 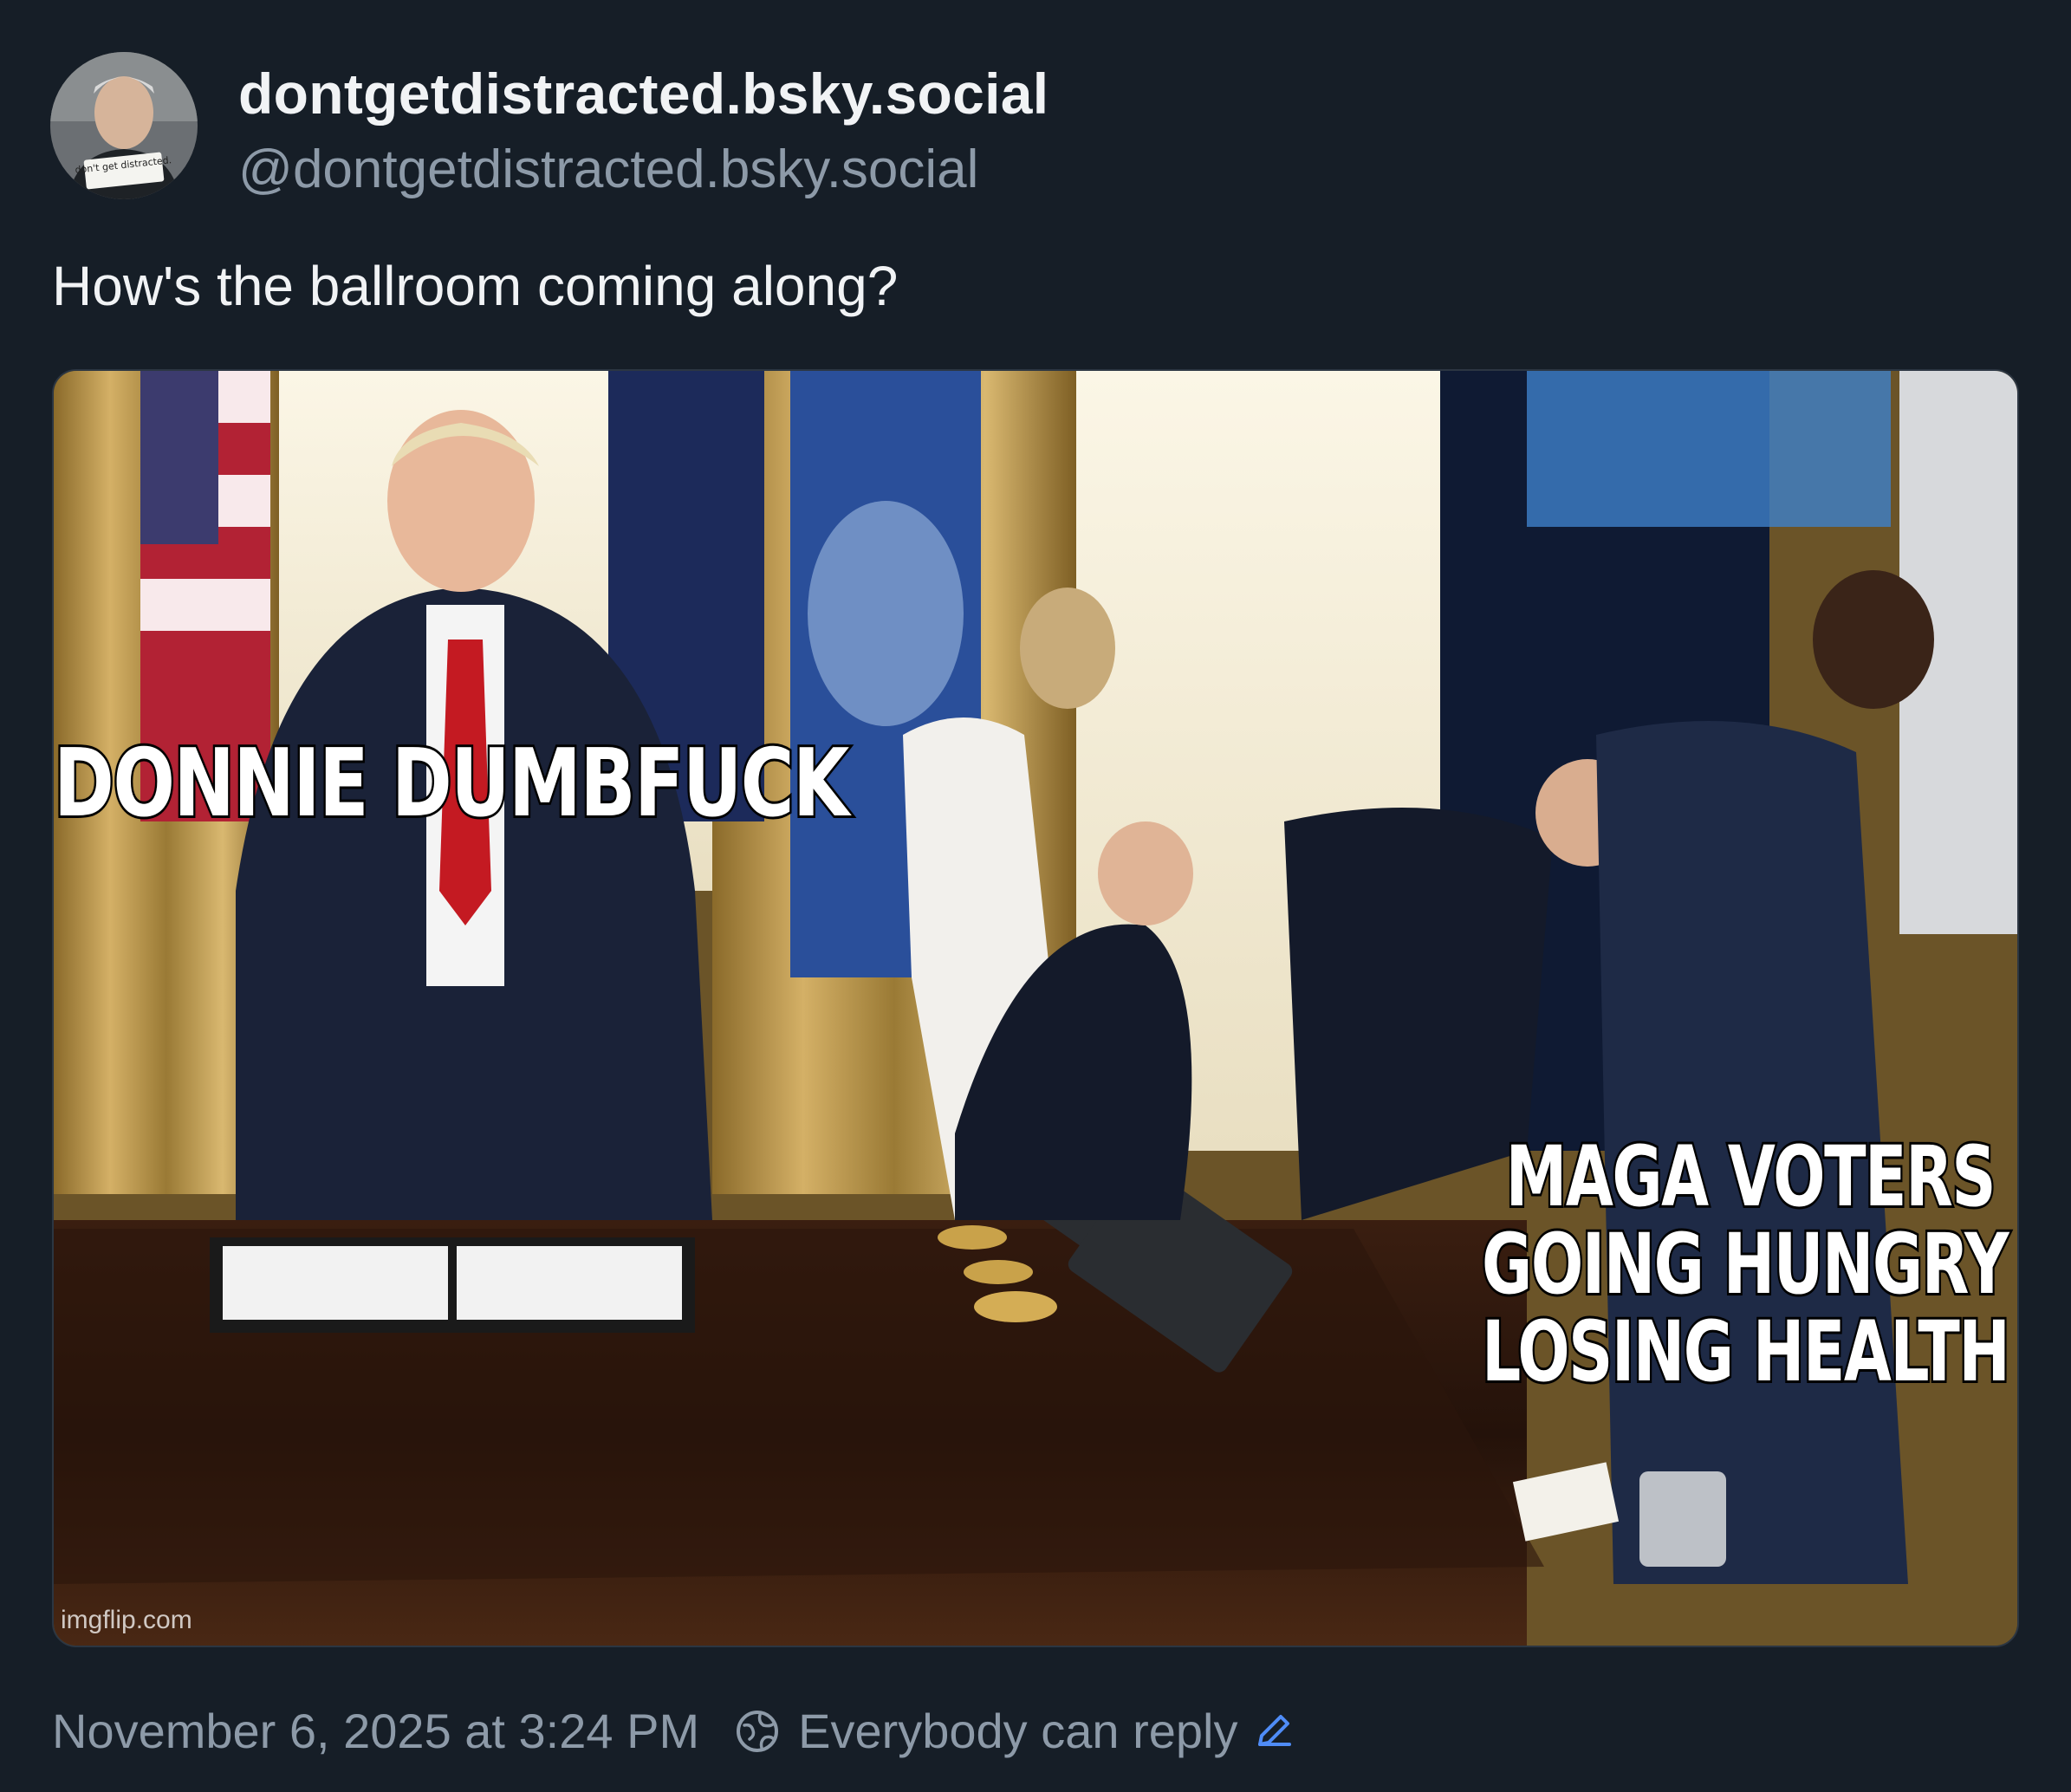 What do you see at coordinates (758, 1731) in the screenshot?
I see `globe-icon` at bounding box center [758, 1731].